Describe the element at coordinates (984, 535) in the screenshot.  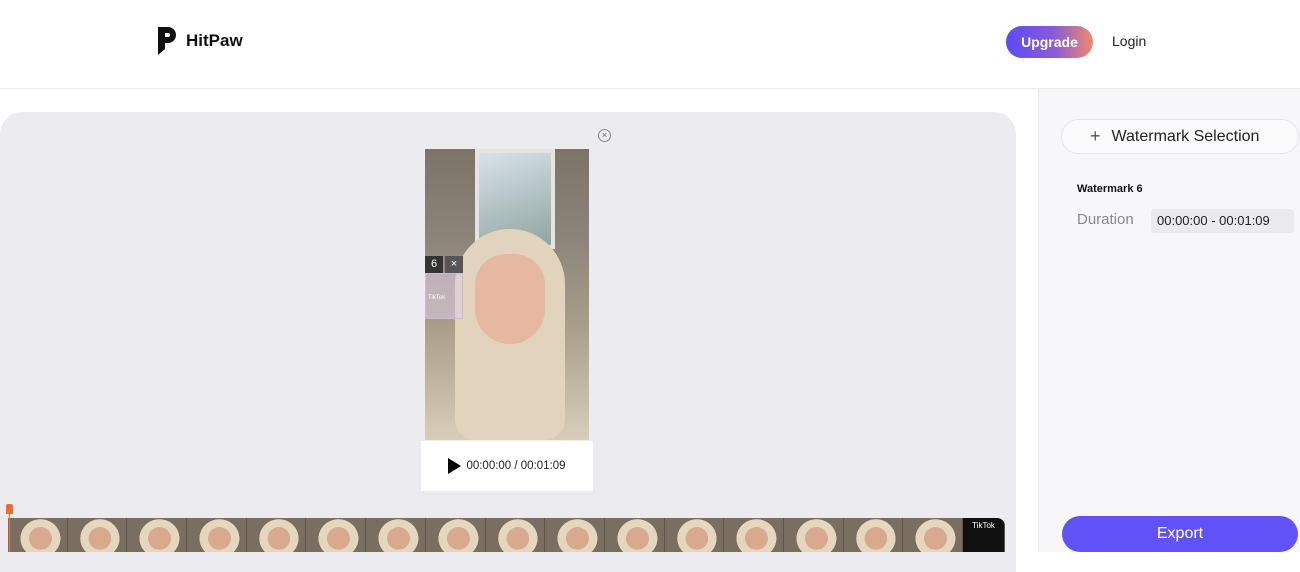
I see `timeline-frame-end: TikTok` at that location.